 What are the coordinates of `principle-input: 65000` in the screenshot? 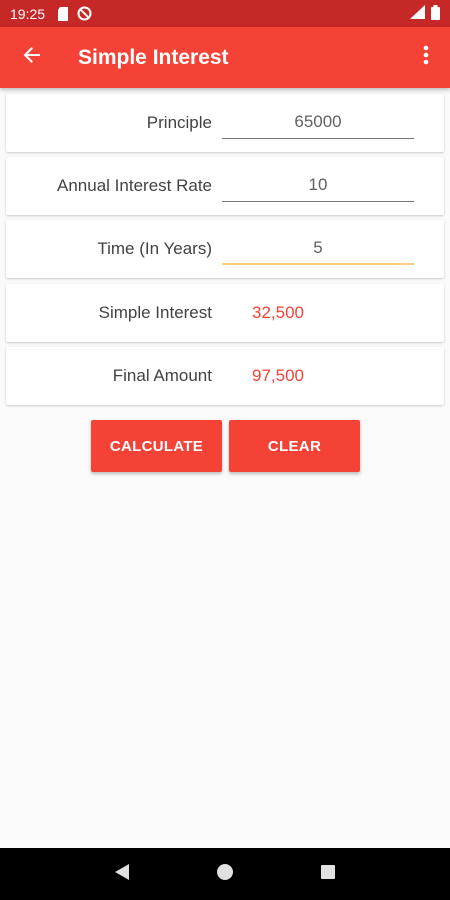 It's located at (318, 122).